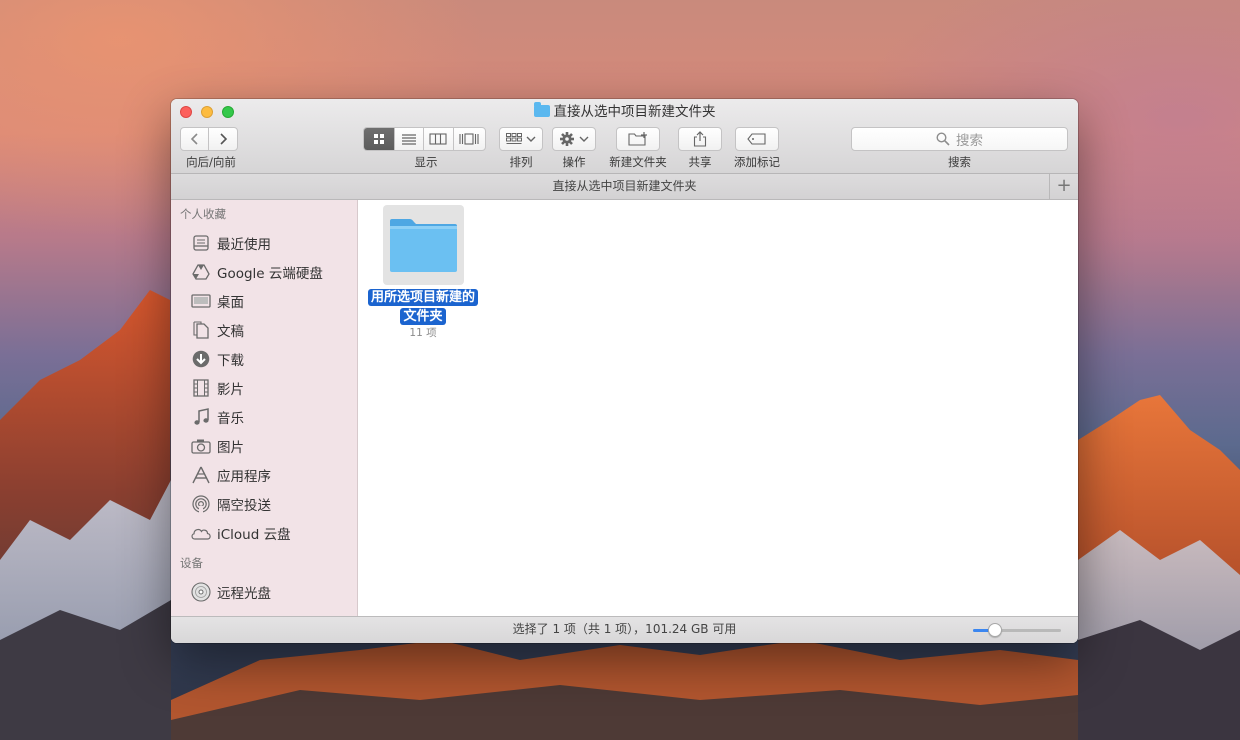  What do you see at coordinates (514, 138) in the screenshot?
I see `arrange-grid-icon` at bounding box center [514, 138].